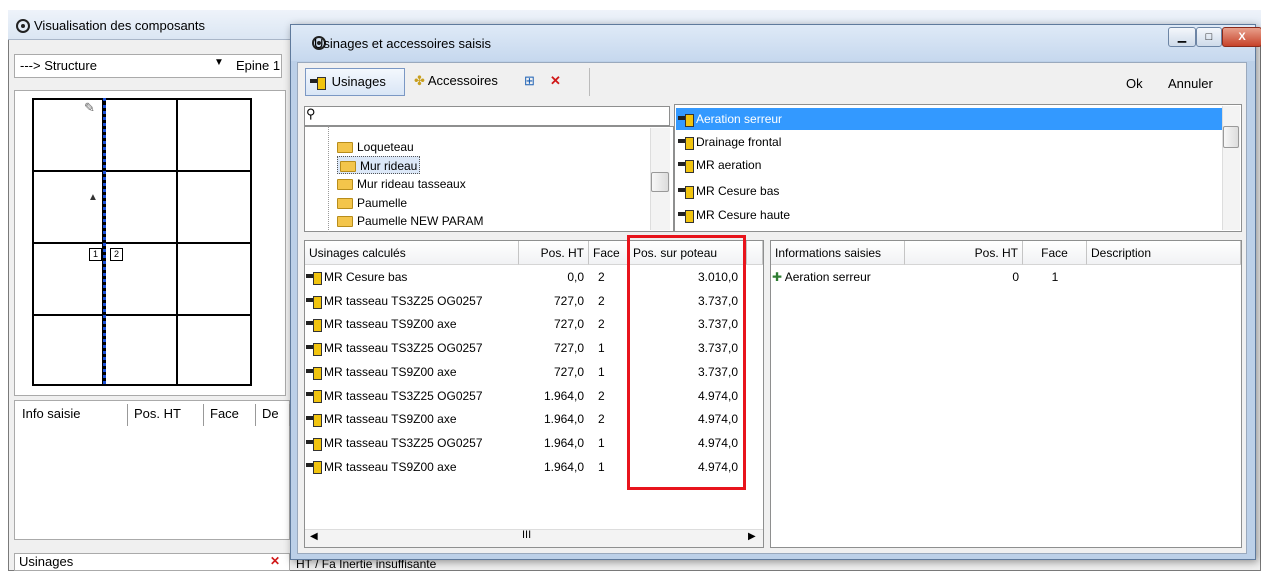  What do you see at coordinates (152, 562) in the screenshot?
I see `usinages-tab: Usinages` at bounding box center [152, 562].